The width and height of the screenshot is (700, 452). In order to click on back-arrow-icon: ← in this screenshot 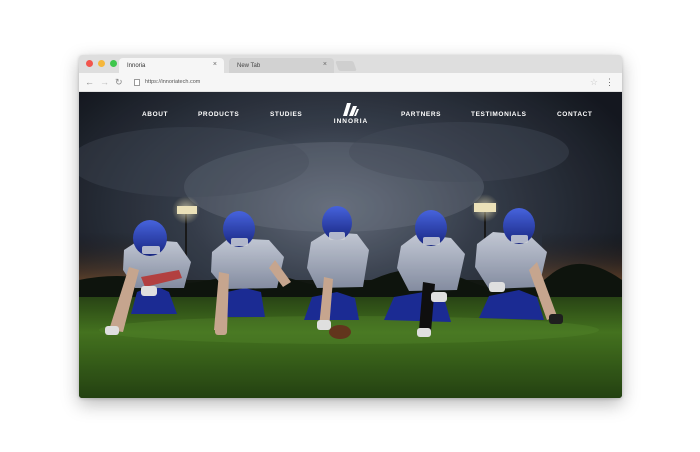, I will do `click(89, 82)`.